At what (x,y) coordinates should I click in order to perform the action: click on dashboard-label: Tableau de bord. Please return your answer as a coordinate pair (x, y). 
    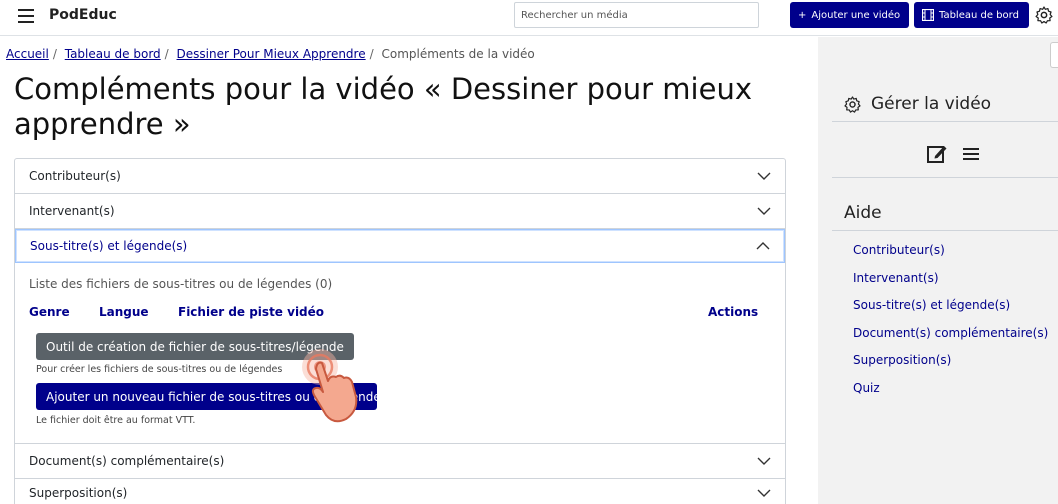
    Looking at the image, I should click on (979, 15).